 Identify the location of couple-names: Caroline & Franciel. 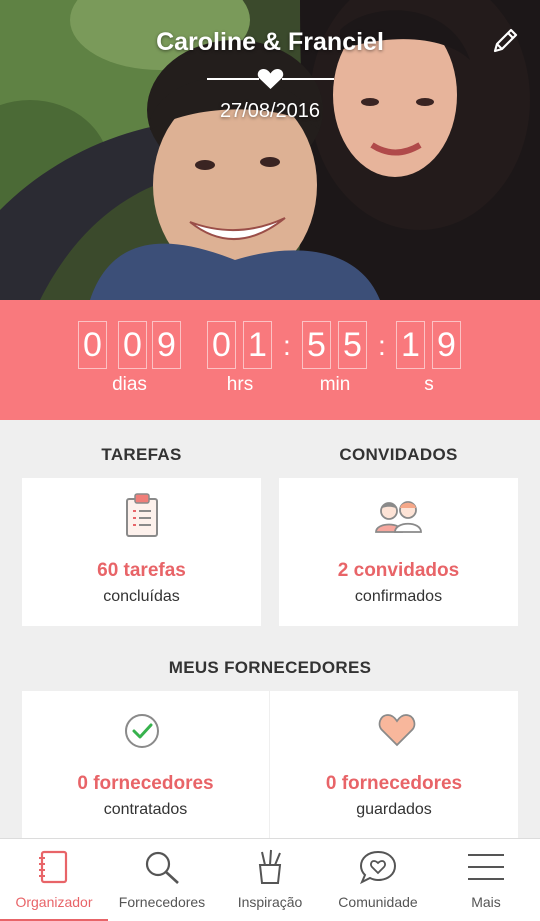
(270, 42).